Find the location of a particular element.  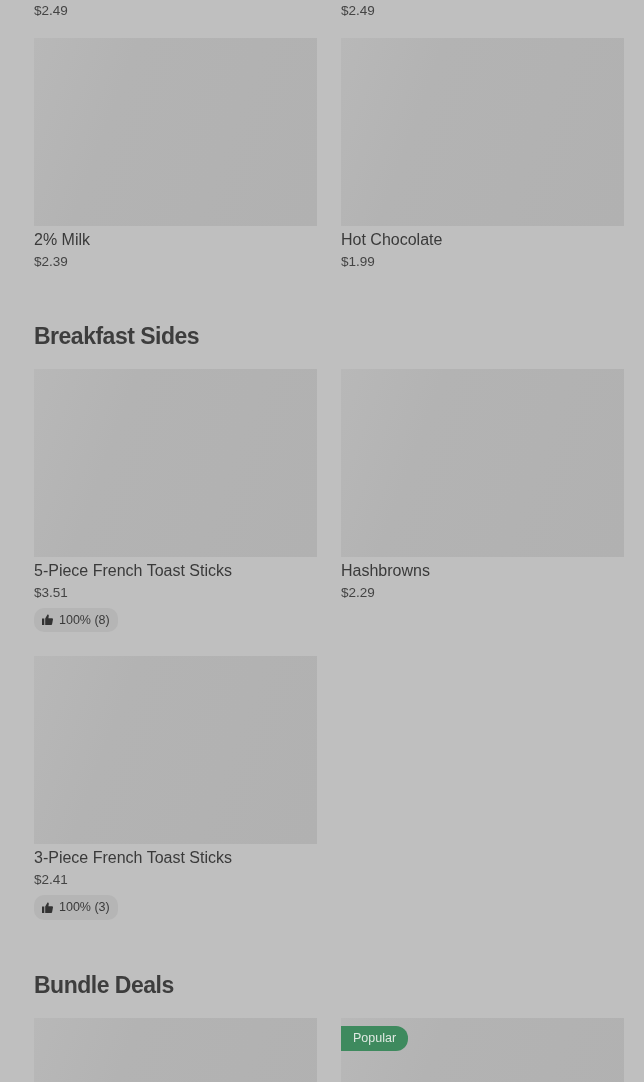

rating-text: 100% (3) is located at coordinates (84, 908).